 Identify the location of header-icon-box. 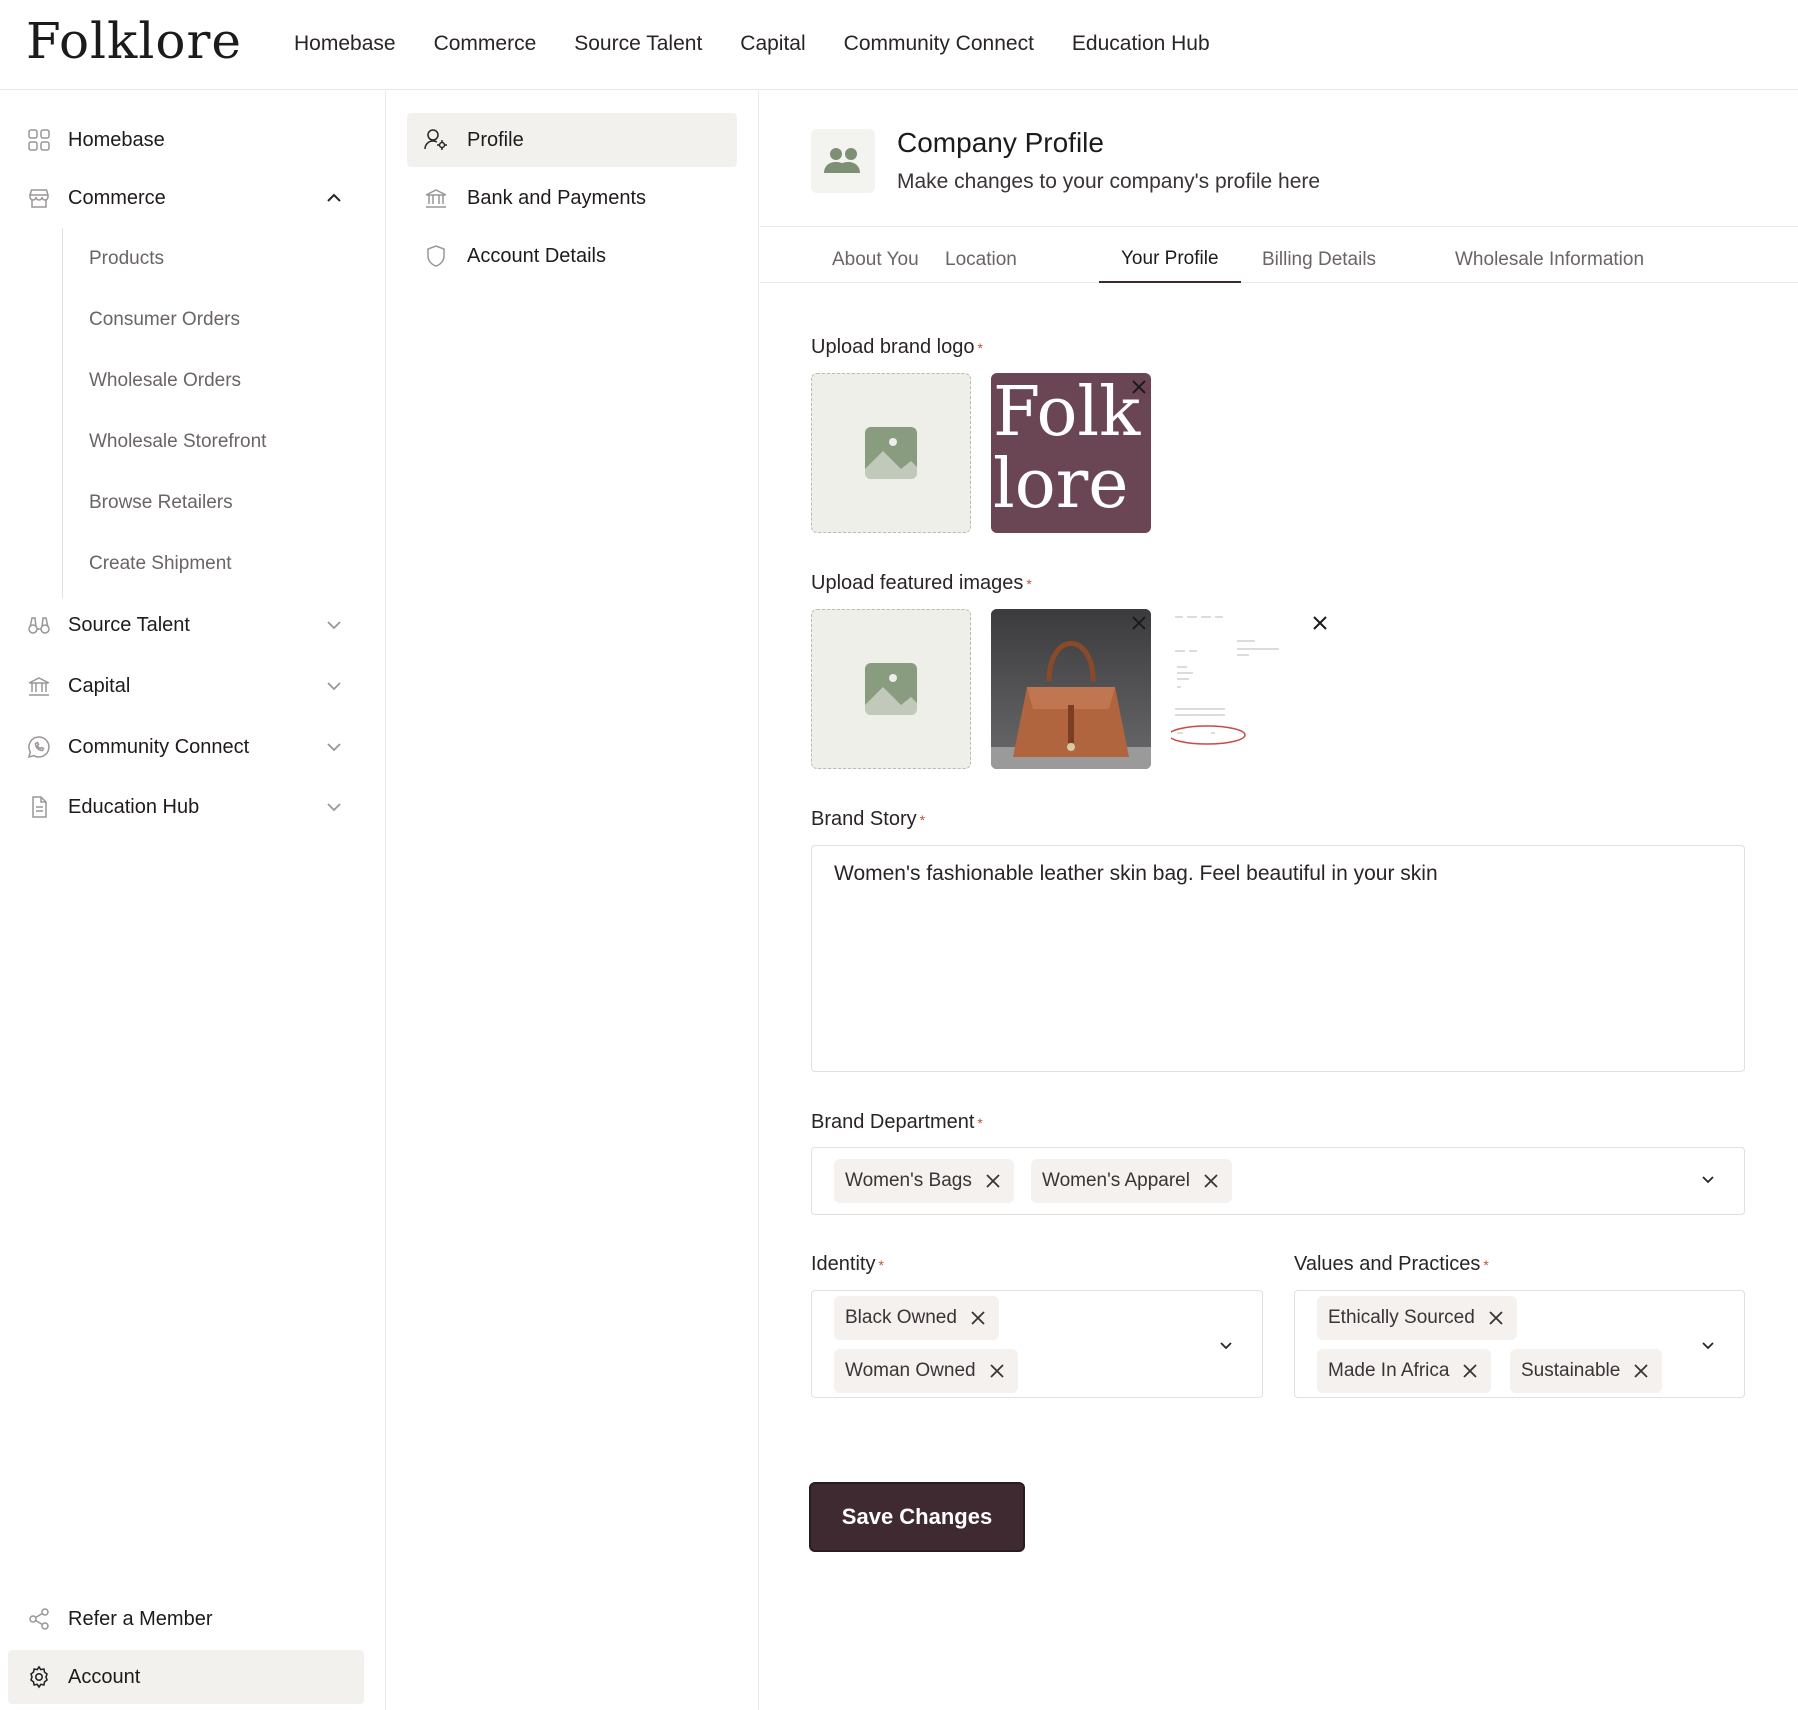
(843, 161).